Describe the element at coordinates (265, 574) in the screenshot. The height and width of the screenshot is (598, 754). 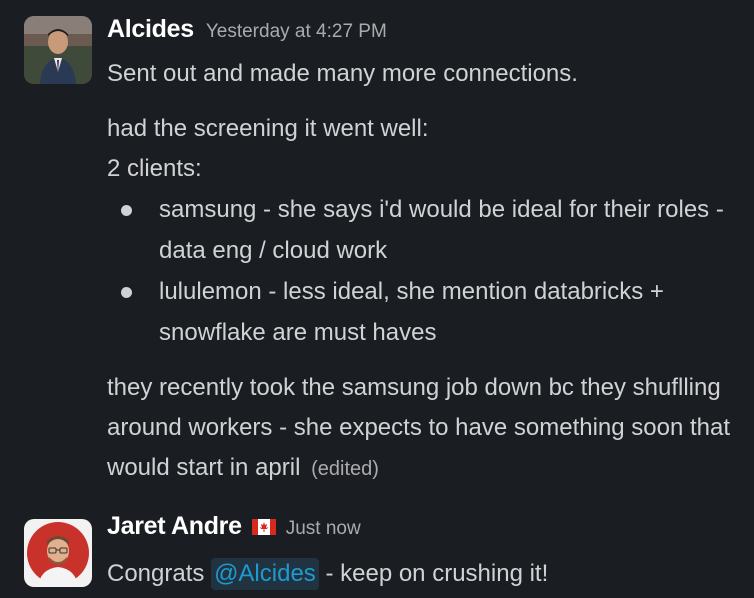
I see `user-mention: @Alcides` at that location.